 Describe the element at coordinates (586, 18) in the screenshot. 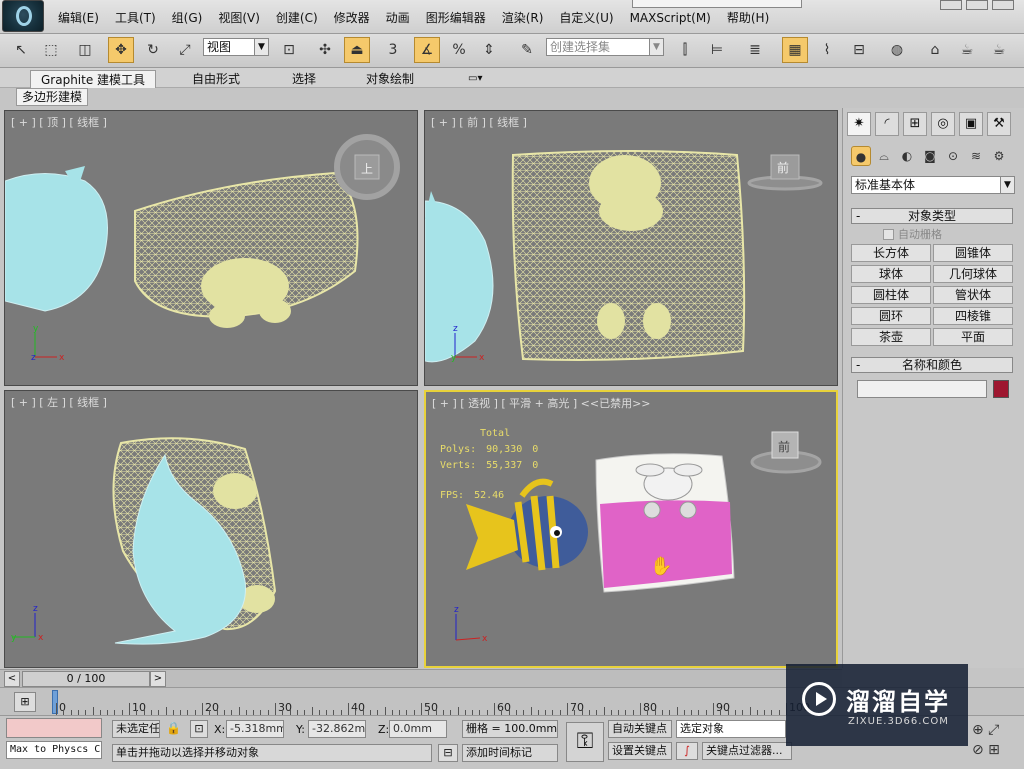

I see `menu-customize: 自定义(U)` at that location.